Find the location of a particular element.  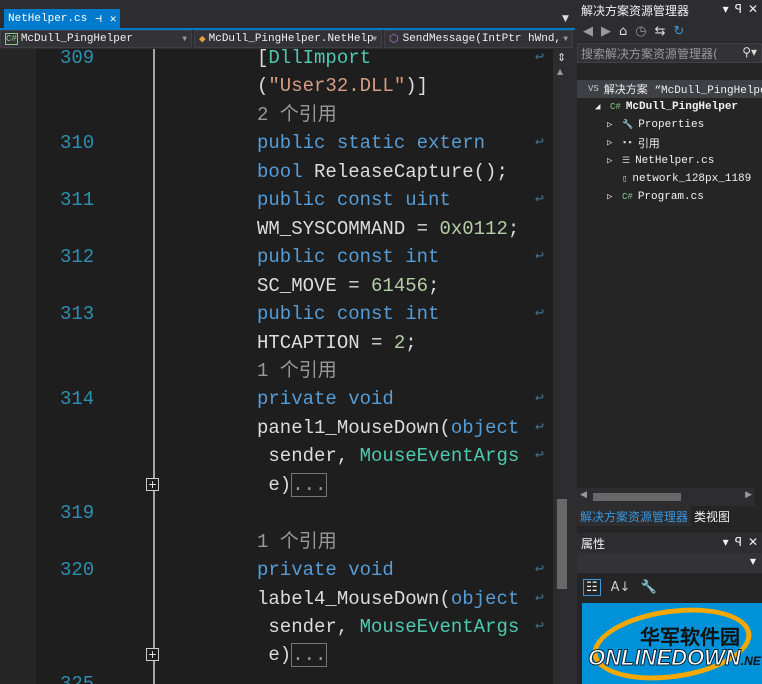

code-token: ( is located at coordinates (263, 86).